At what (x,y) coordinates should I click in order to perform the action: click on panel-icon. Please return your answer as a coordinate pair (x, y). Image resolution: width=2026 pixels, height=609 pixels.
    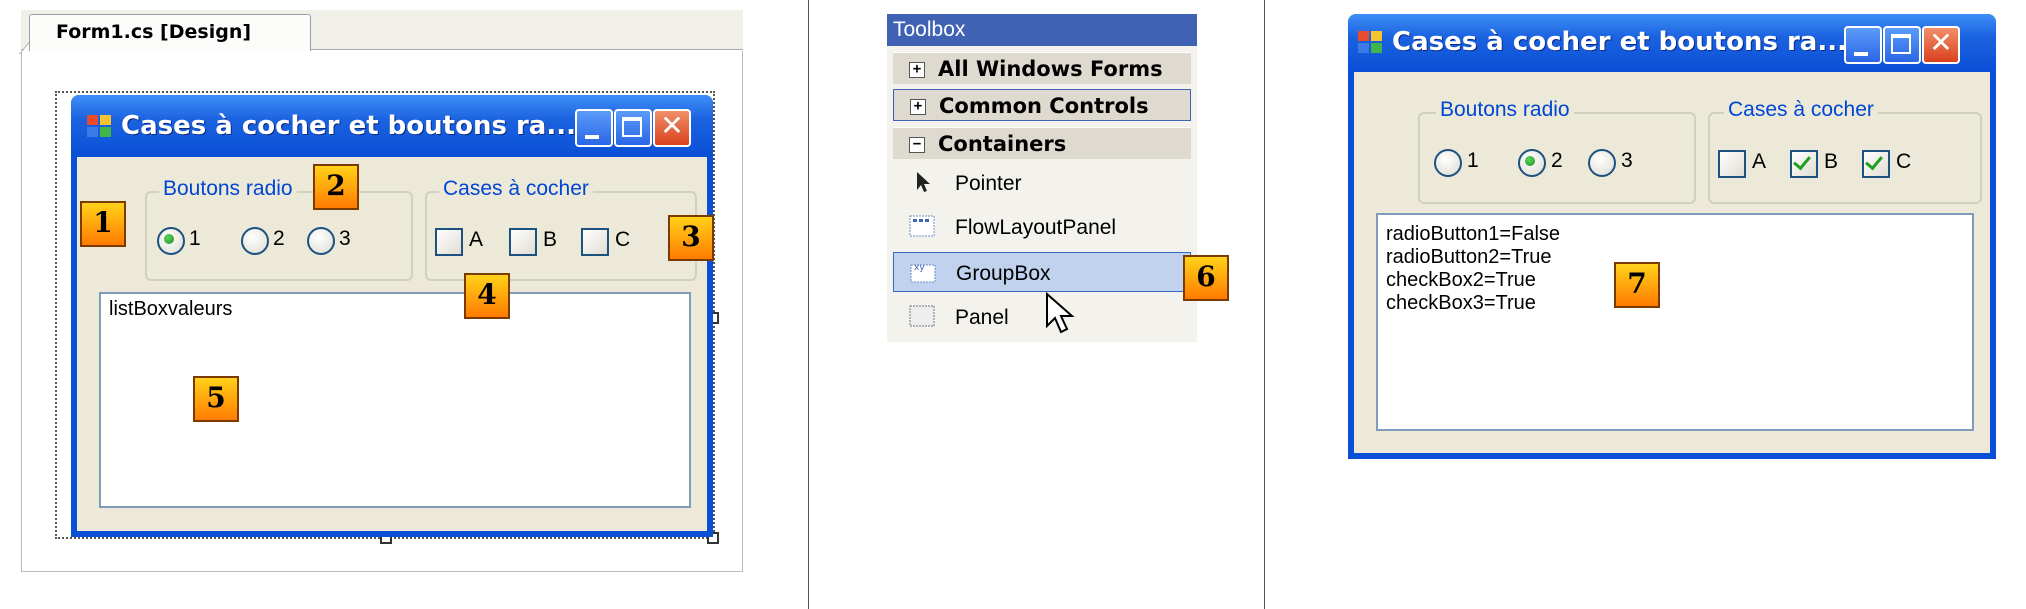
    Looking at the image, I should click on (922, 316).